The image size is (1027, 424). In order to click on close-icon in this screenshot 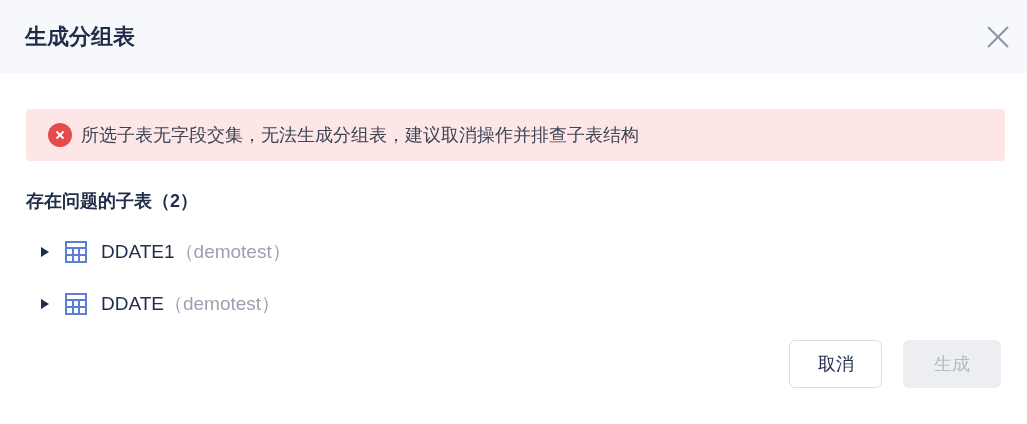, I will do `click(998, 36)`.